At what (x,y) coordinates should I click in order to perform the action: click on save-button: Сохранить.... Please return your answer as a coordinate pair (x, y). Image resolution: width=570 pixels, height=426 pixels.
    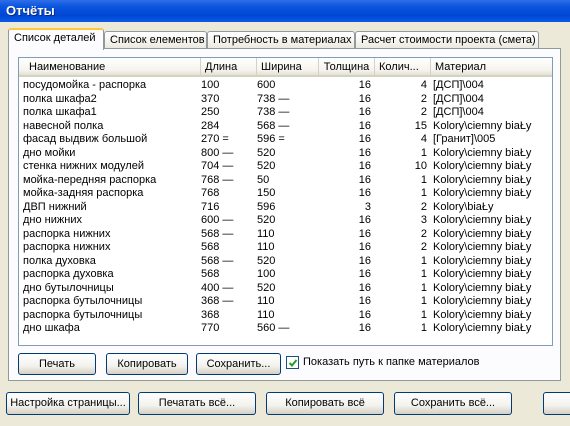
    Looking at the image, I should click on (238, 364).